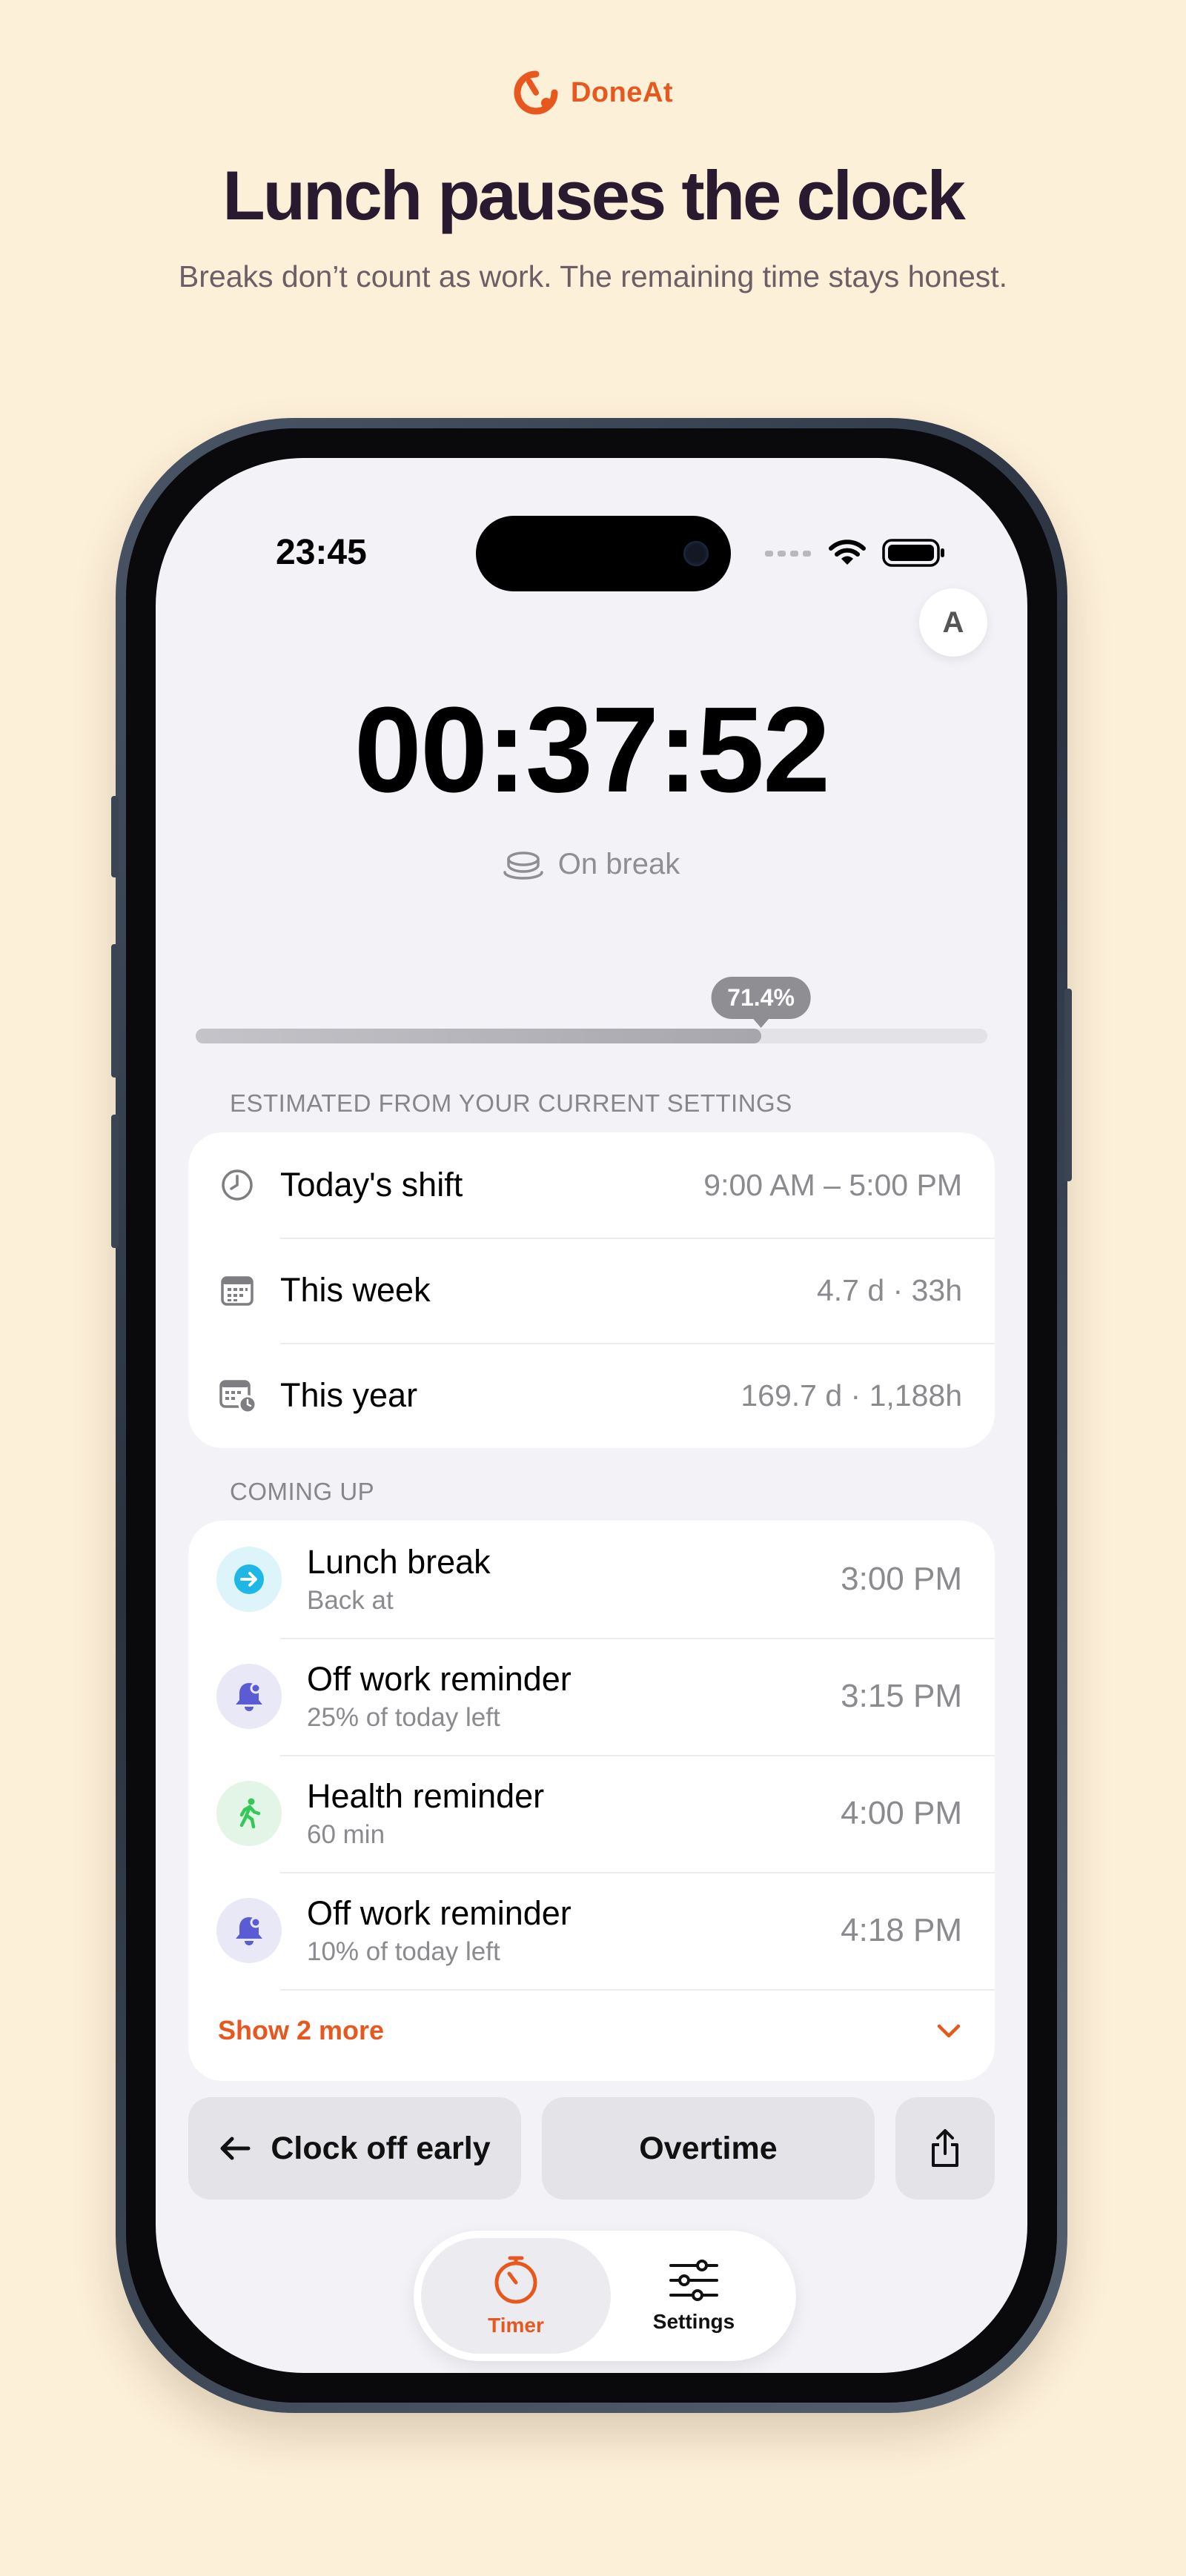 The height and width of the screenshot is (2576, 1186). I want to click on action-buttons: Clock off early Overtime, so click(591, 2148).